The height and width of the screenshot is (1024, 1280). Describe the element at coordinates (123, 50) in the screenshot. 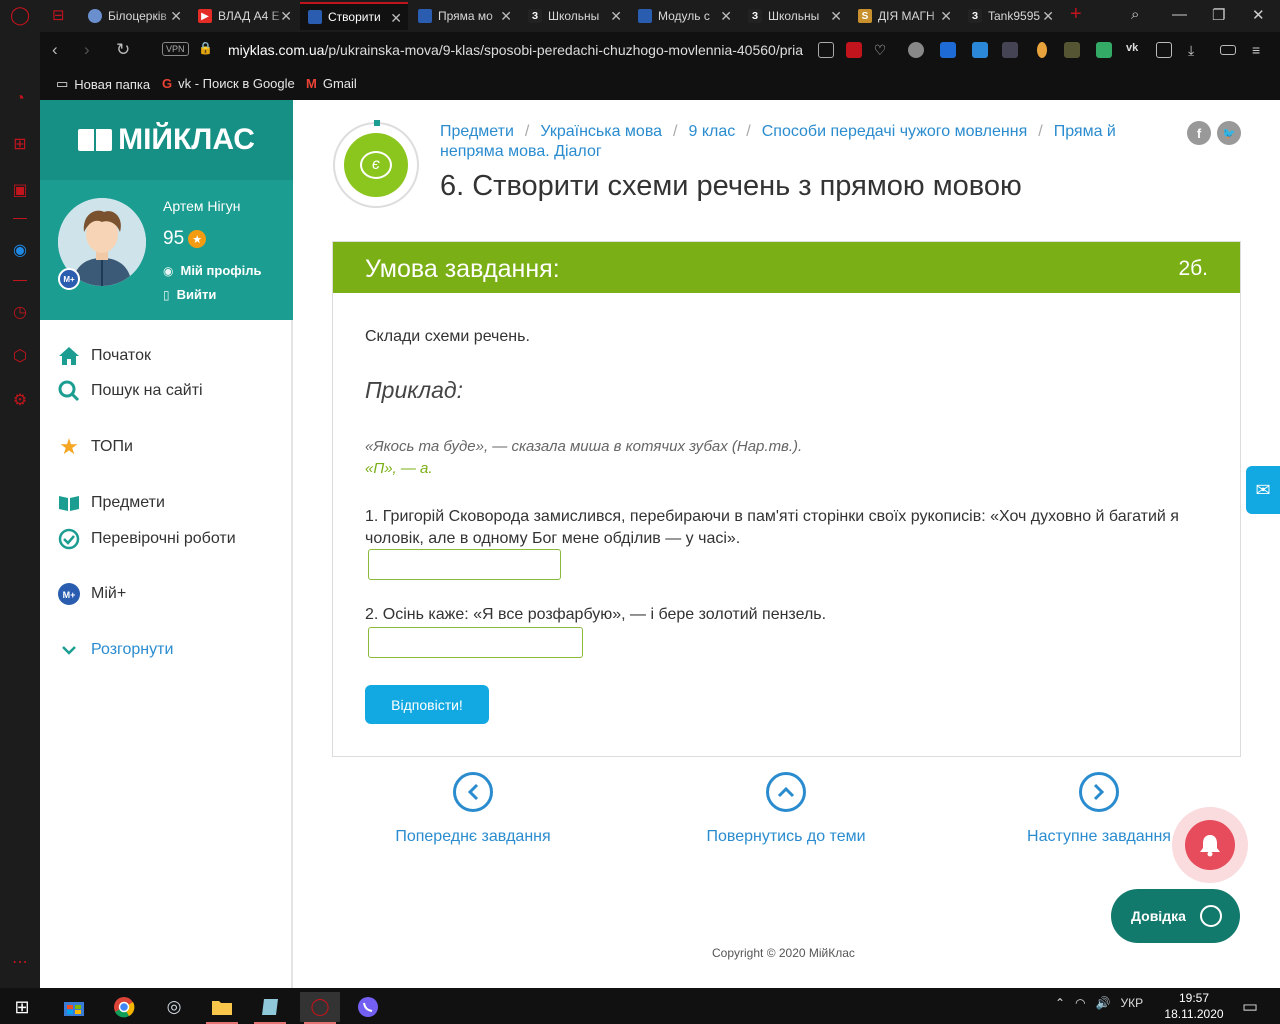

I see `reload-icon: ↻` at that location.